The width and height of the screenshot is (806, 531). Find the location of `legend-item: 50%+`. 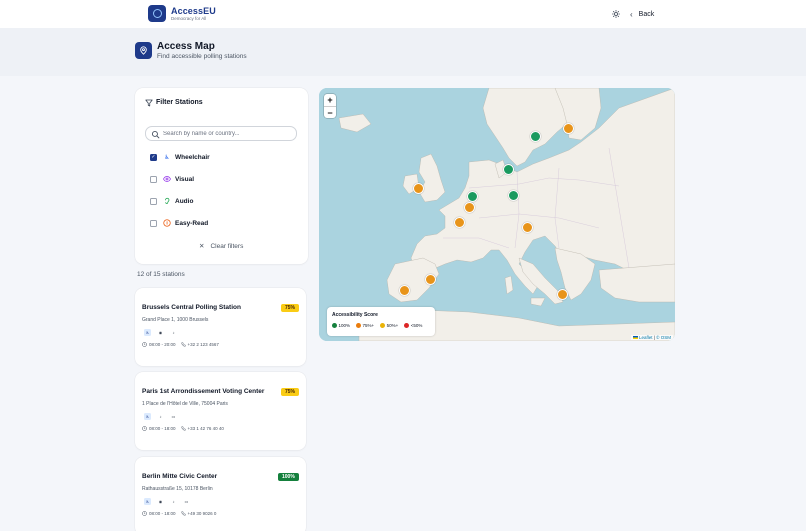

legend-item: 50%+ is located at coordinates (389, 325).